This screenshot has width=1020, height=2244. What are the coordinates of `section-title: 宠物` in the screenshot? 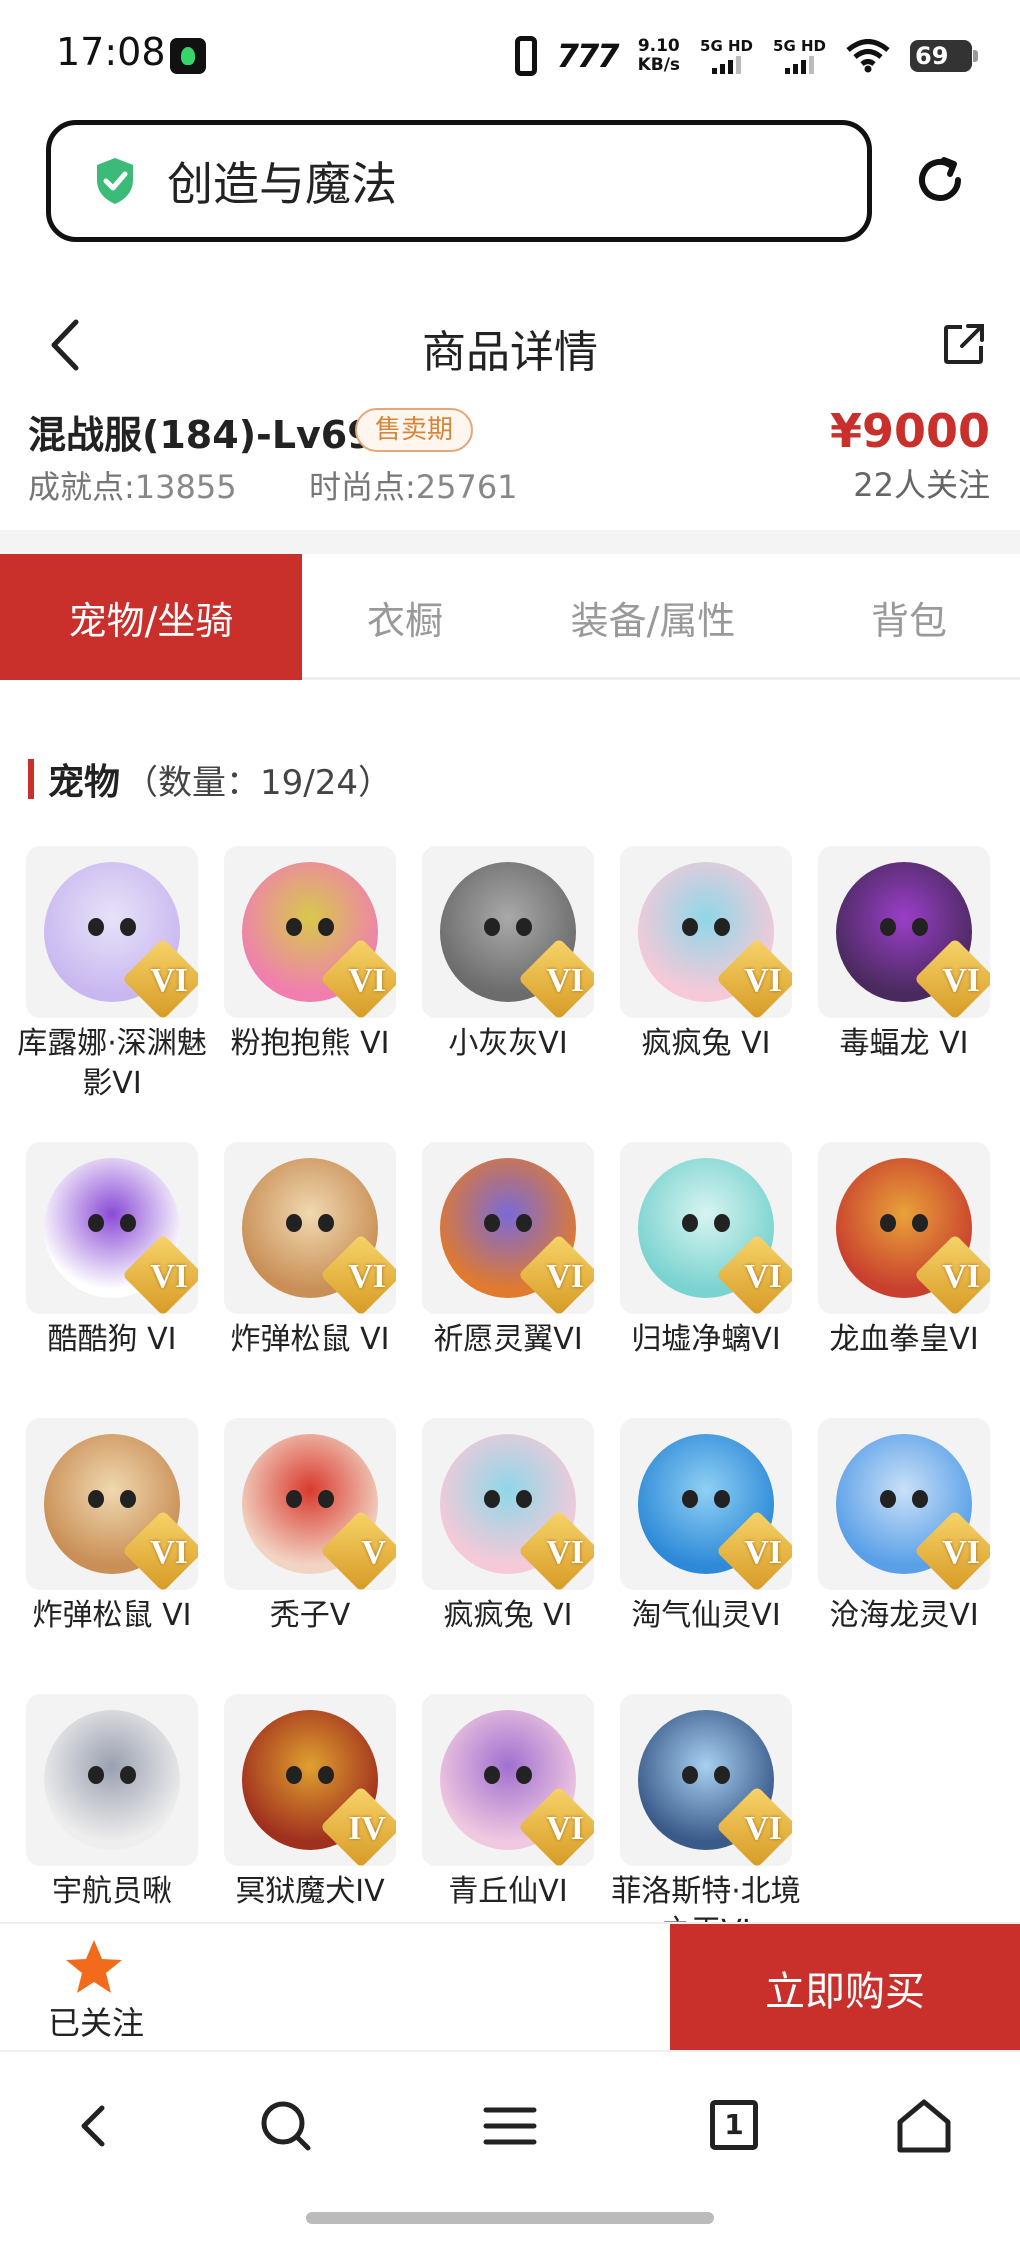 It's located at (84, 782).